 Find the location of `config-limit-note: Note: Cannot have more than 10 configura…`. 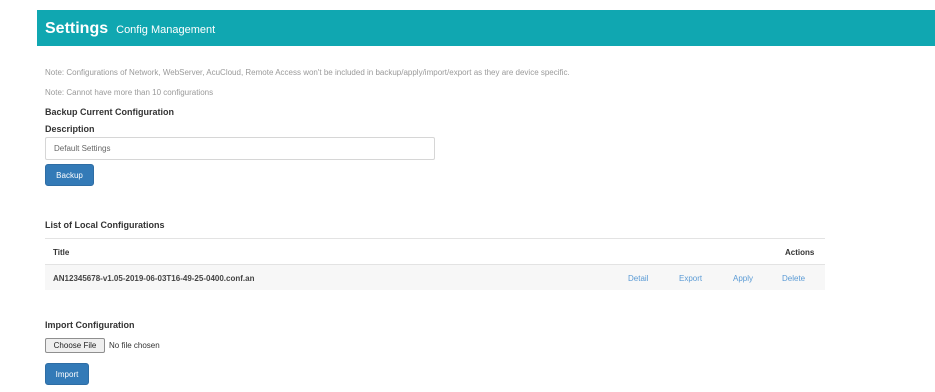

config-limit-note: Note: Cannot have more than 10 configura… is located at coordinates (129, 92).